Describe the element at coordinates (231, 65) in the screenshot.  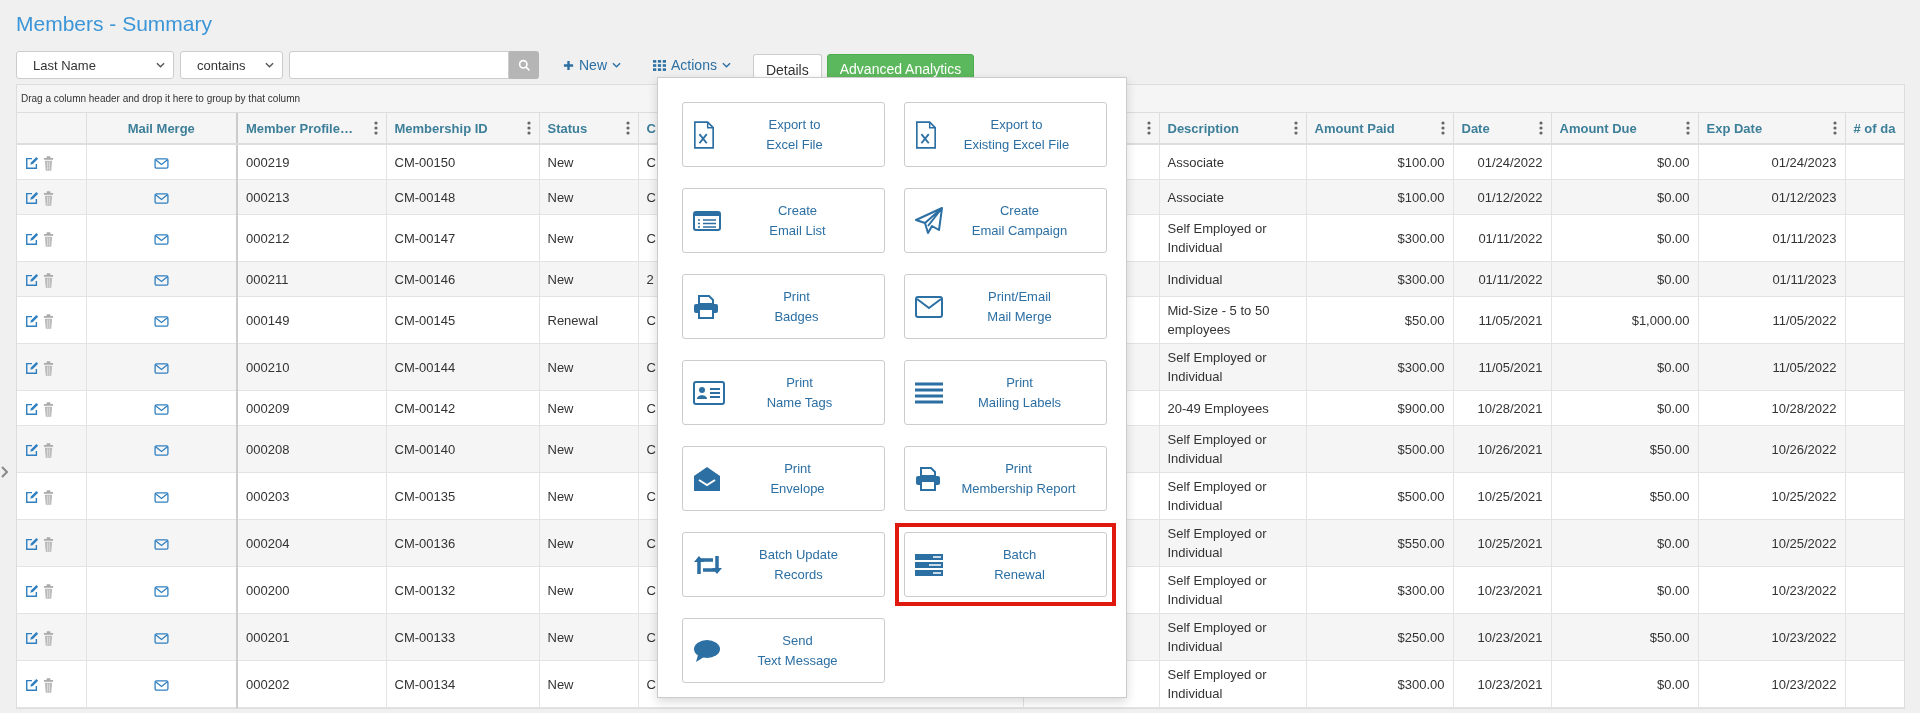
I see `filter-operator-select: contains` at that location.